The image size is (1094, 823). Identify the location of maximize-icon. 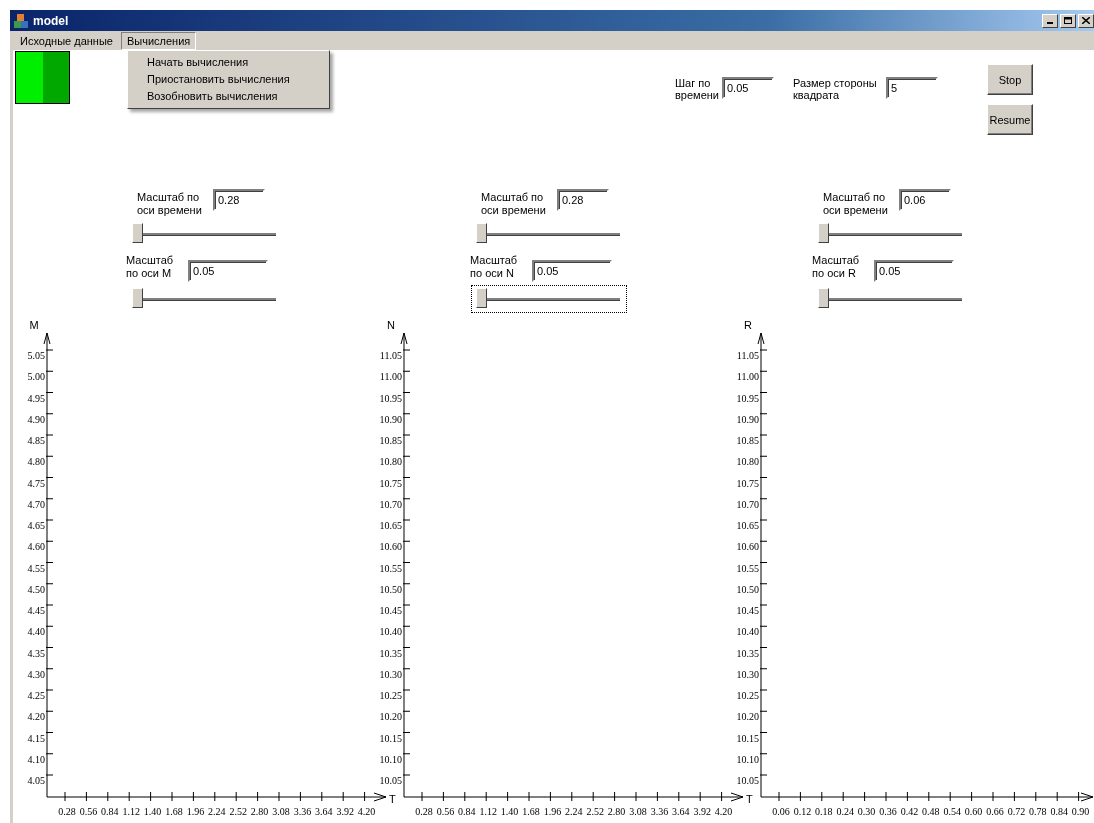
(1068, 20).